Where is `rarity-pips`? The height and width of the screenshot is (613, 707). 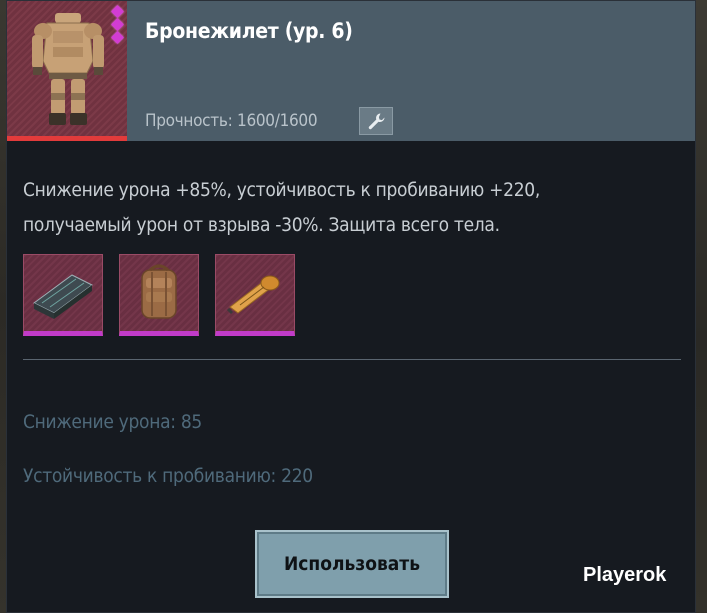
rarity-pips is located at coordinates (117, 25).